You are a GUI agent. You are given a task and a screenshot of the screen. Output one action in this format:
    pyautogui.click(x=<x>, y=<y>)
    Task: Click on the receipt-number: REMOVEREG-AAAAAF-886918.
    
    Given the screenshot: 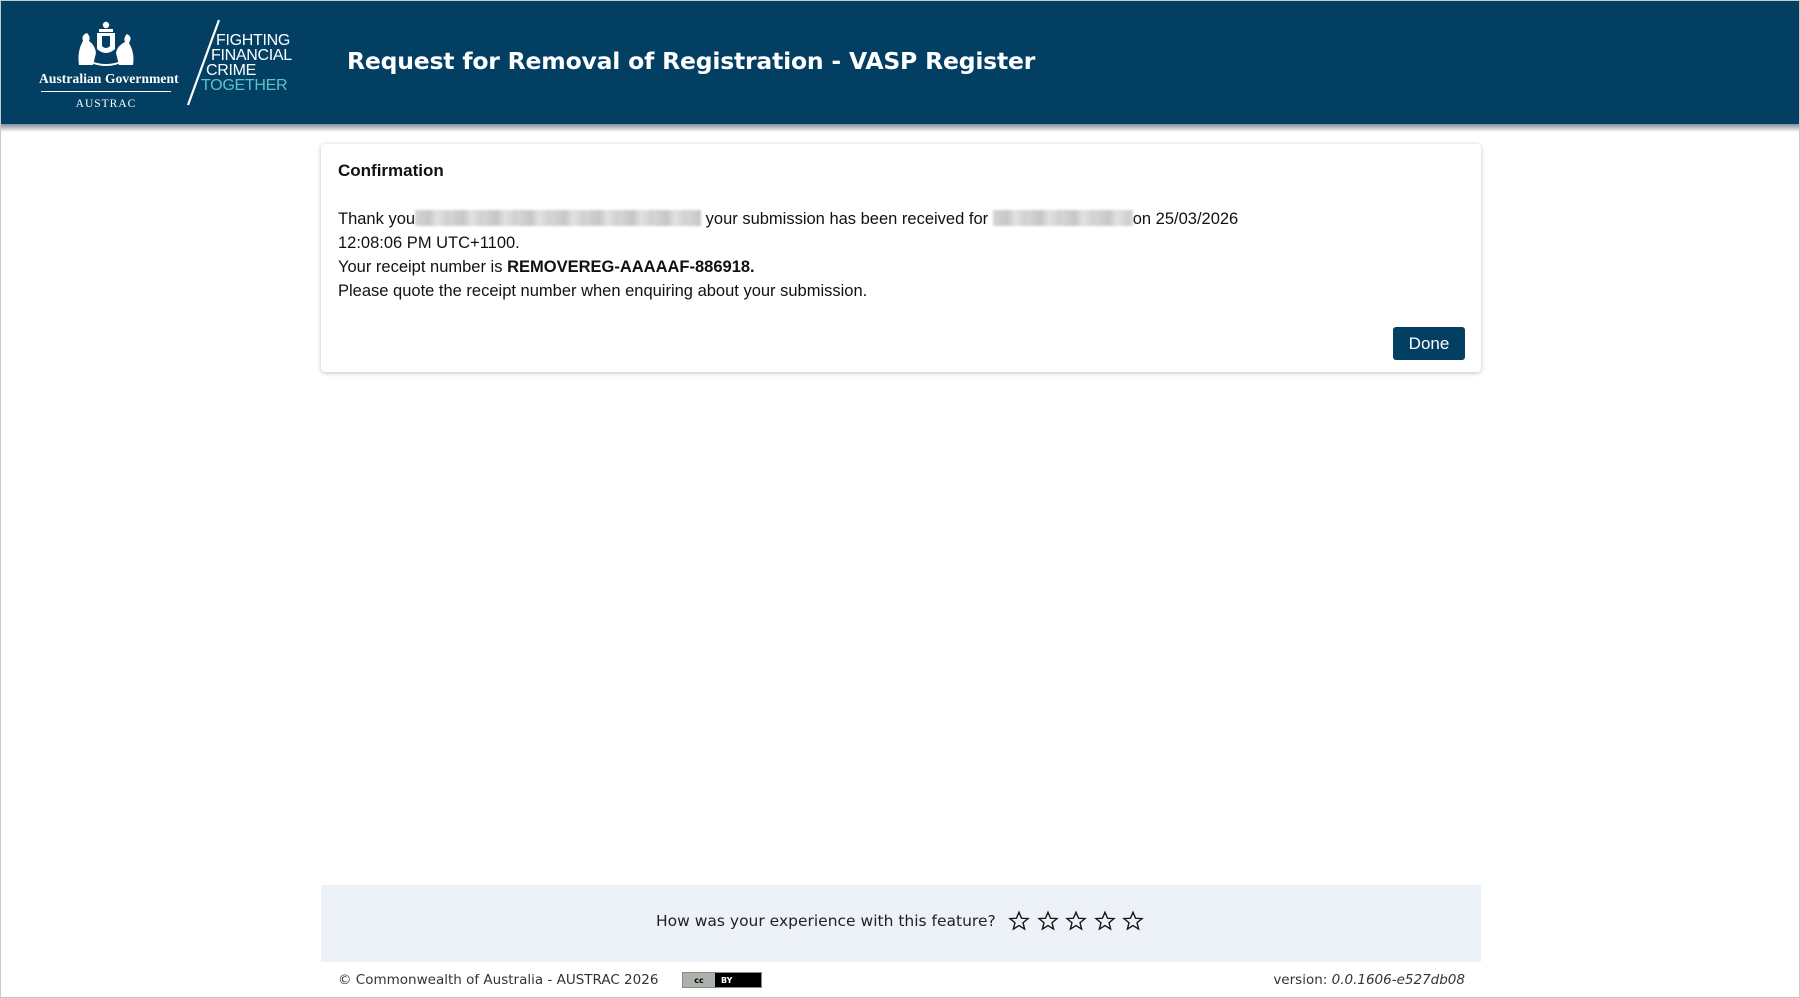 What is the action you would take?
    pyautogui.click(x=631, y=267)
    